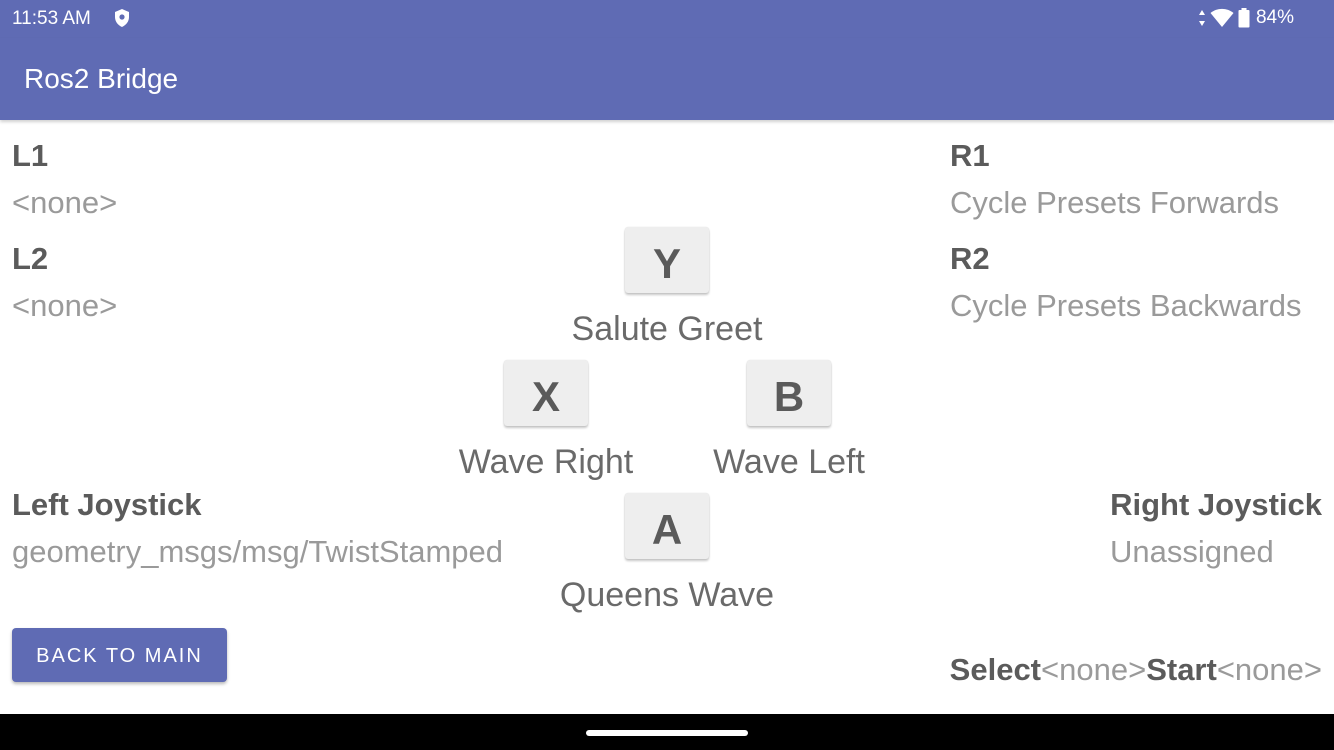  Describe the element at coordinates (1269, 669) in the screenshot. I see `start-value: <none>` at that location.